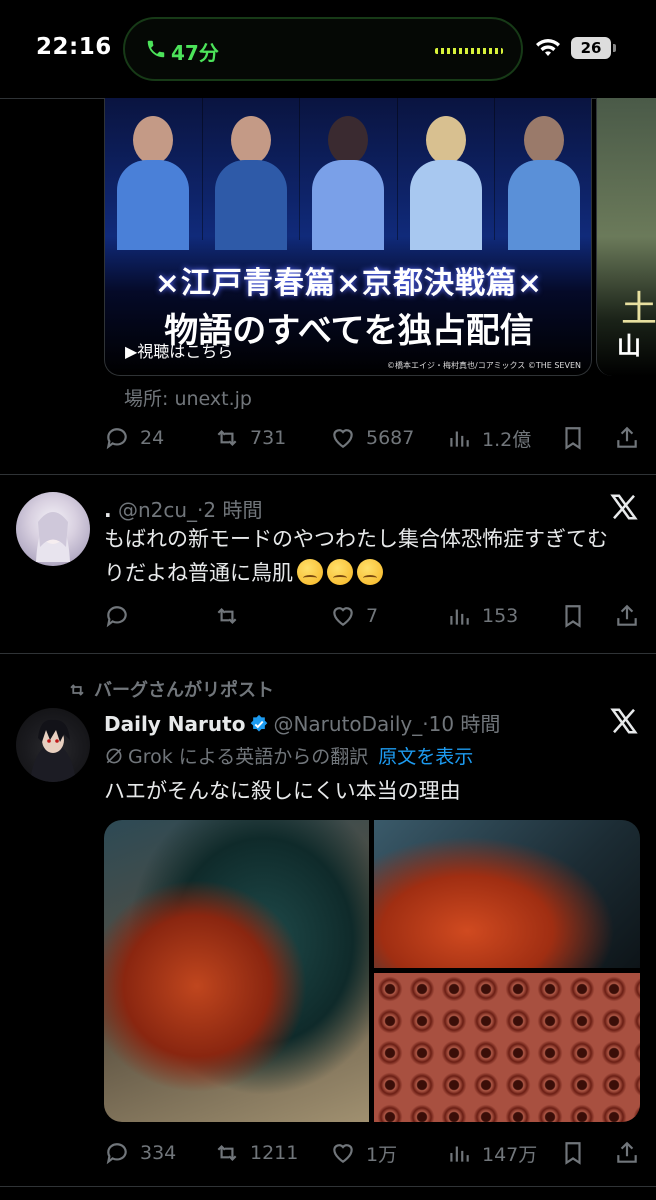  Describe the element at coordinates (134, 438) in the screenshot. I see `reply-button: 24` at that location.